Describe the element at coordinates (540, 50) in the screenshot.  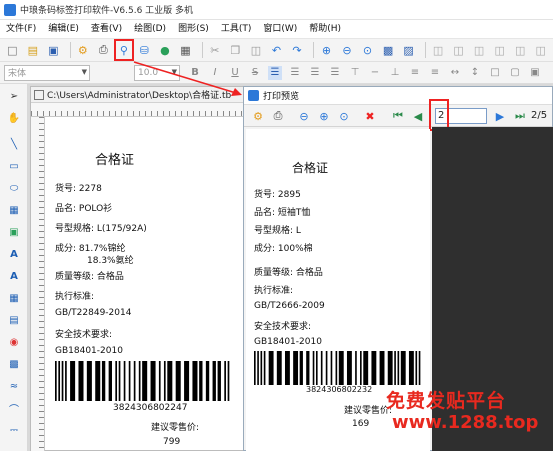
I see `align-bottom-icon: ◫` at that location.